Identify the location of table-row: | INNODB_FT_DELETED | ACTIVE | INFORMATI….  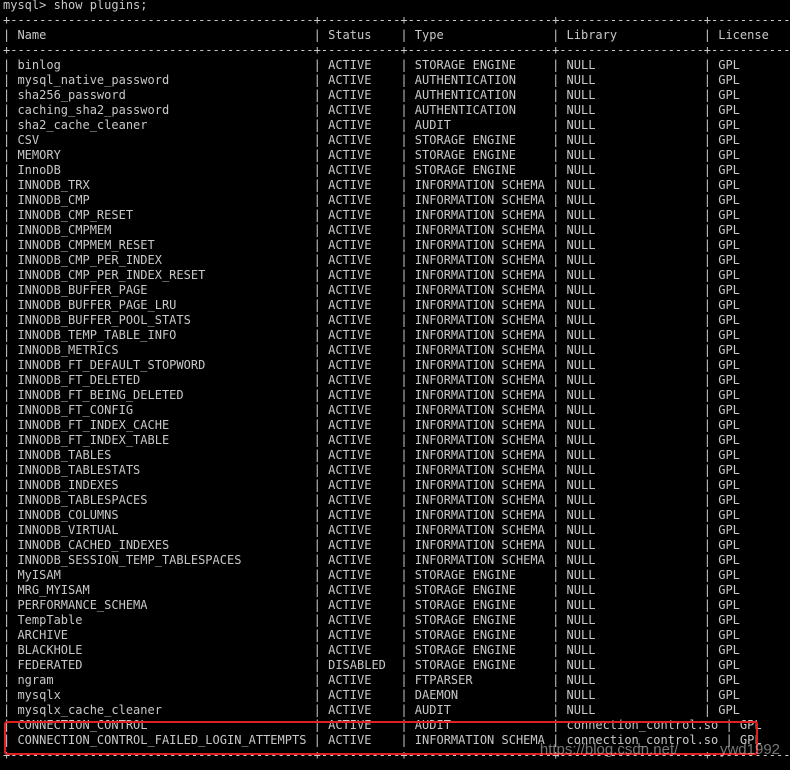
(396, 380).